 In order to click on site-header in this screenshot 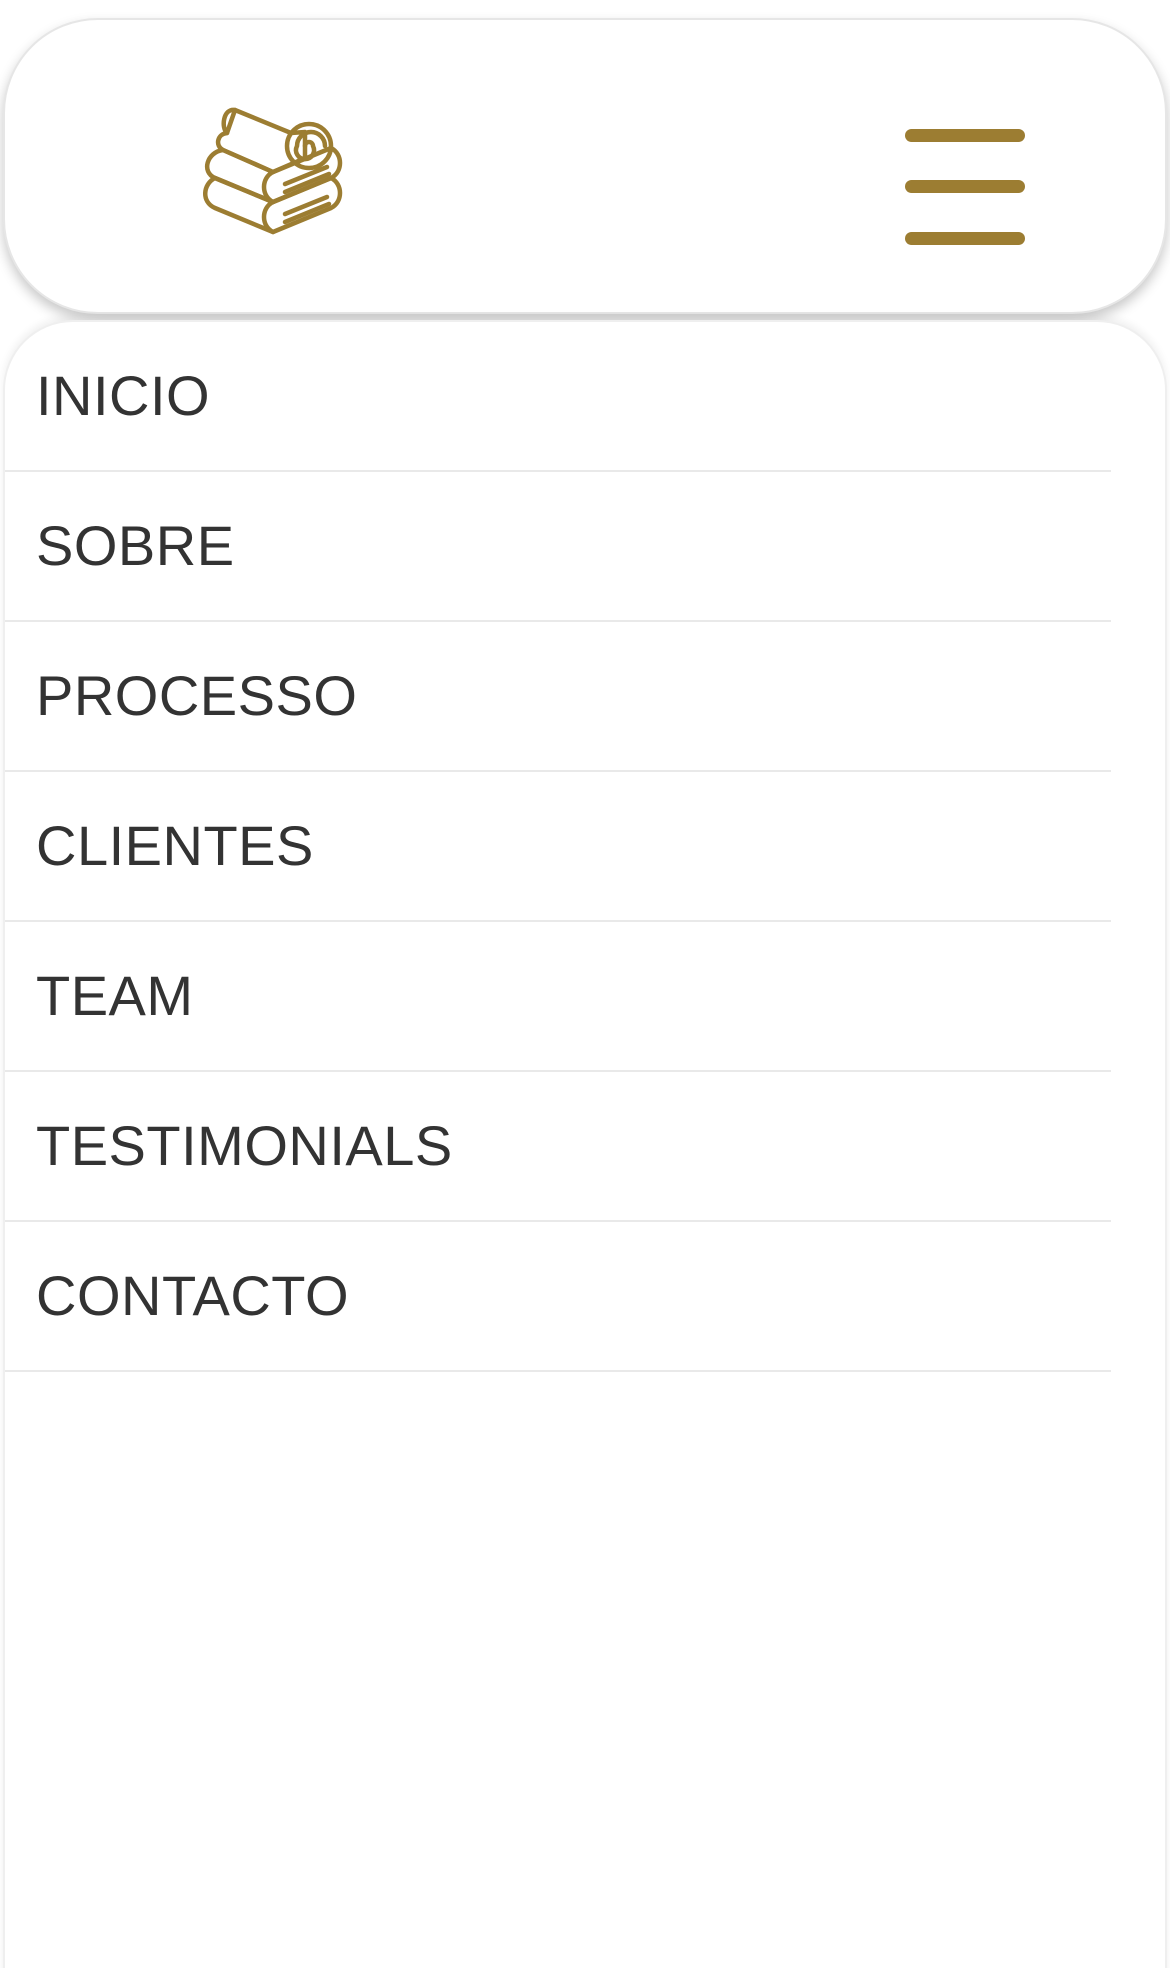, I will do `click(585, 166)`.